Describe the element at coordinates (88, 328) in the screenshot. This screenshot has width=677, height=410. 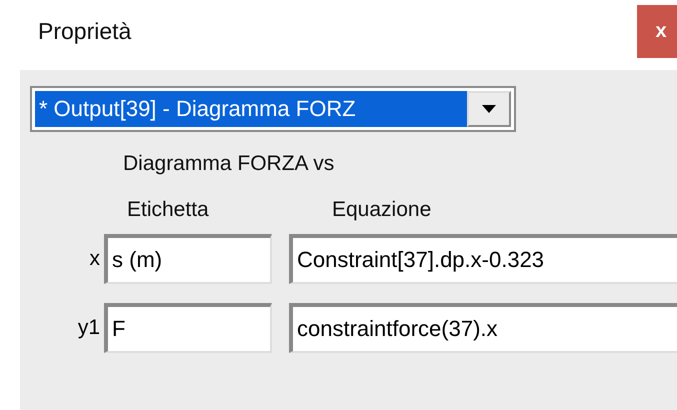
I see `axis-label: y1` at that location.